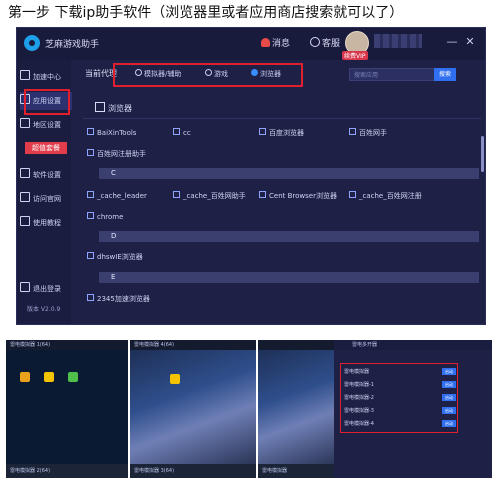  I want to click on taskbar-title: 雷电模拟器 2(64), so click(30, 471).